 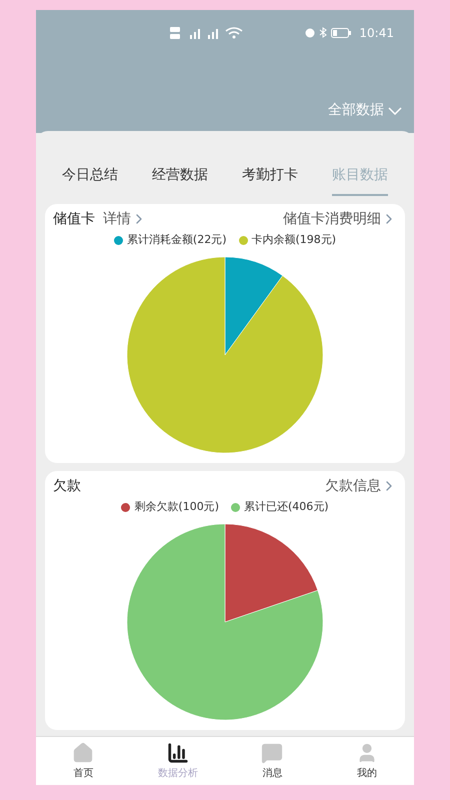 What do you see at coordinates (361, 486) in the screenshot?
I see `details-link: 欠款信息` at bounding box center [361, 486].